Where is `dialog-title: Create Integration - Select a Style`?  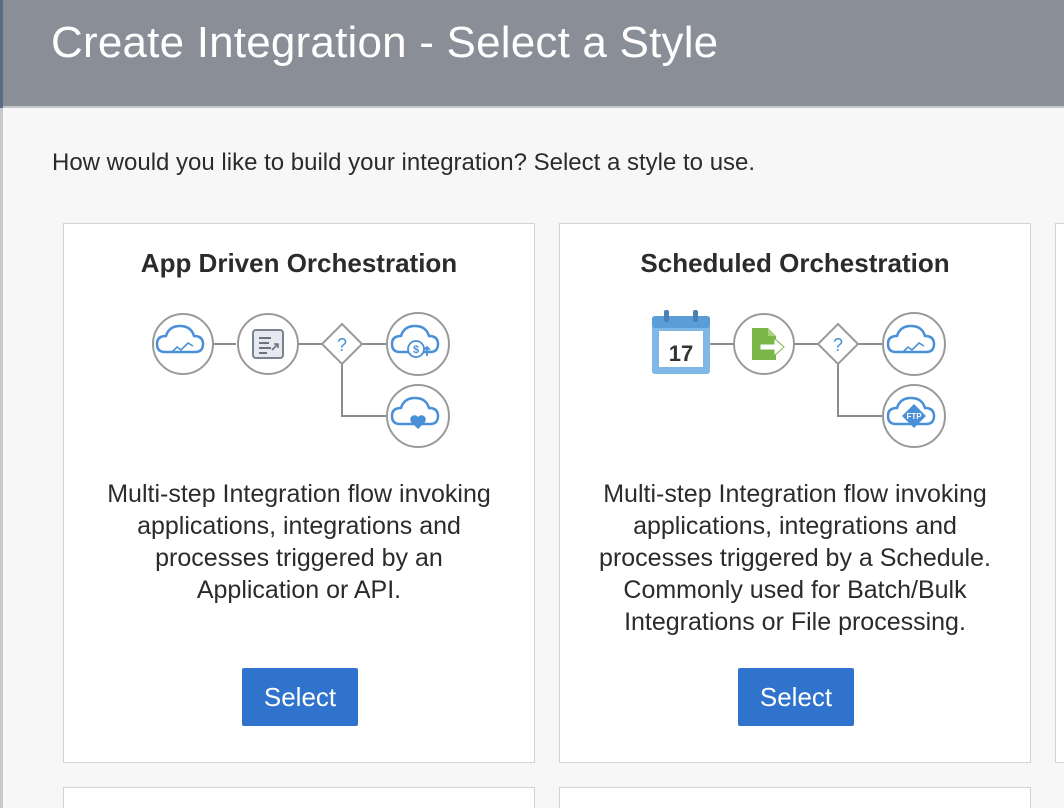
dialog-title: Create Integration - Select a Style is located at coordinates (385, 42).